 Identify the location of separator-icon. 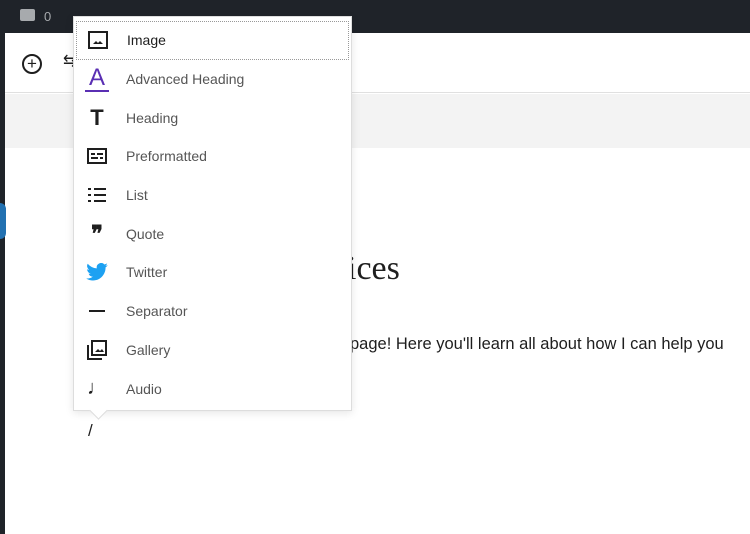
(97, 311).